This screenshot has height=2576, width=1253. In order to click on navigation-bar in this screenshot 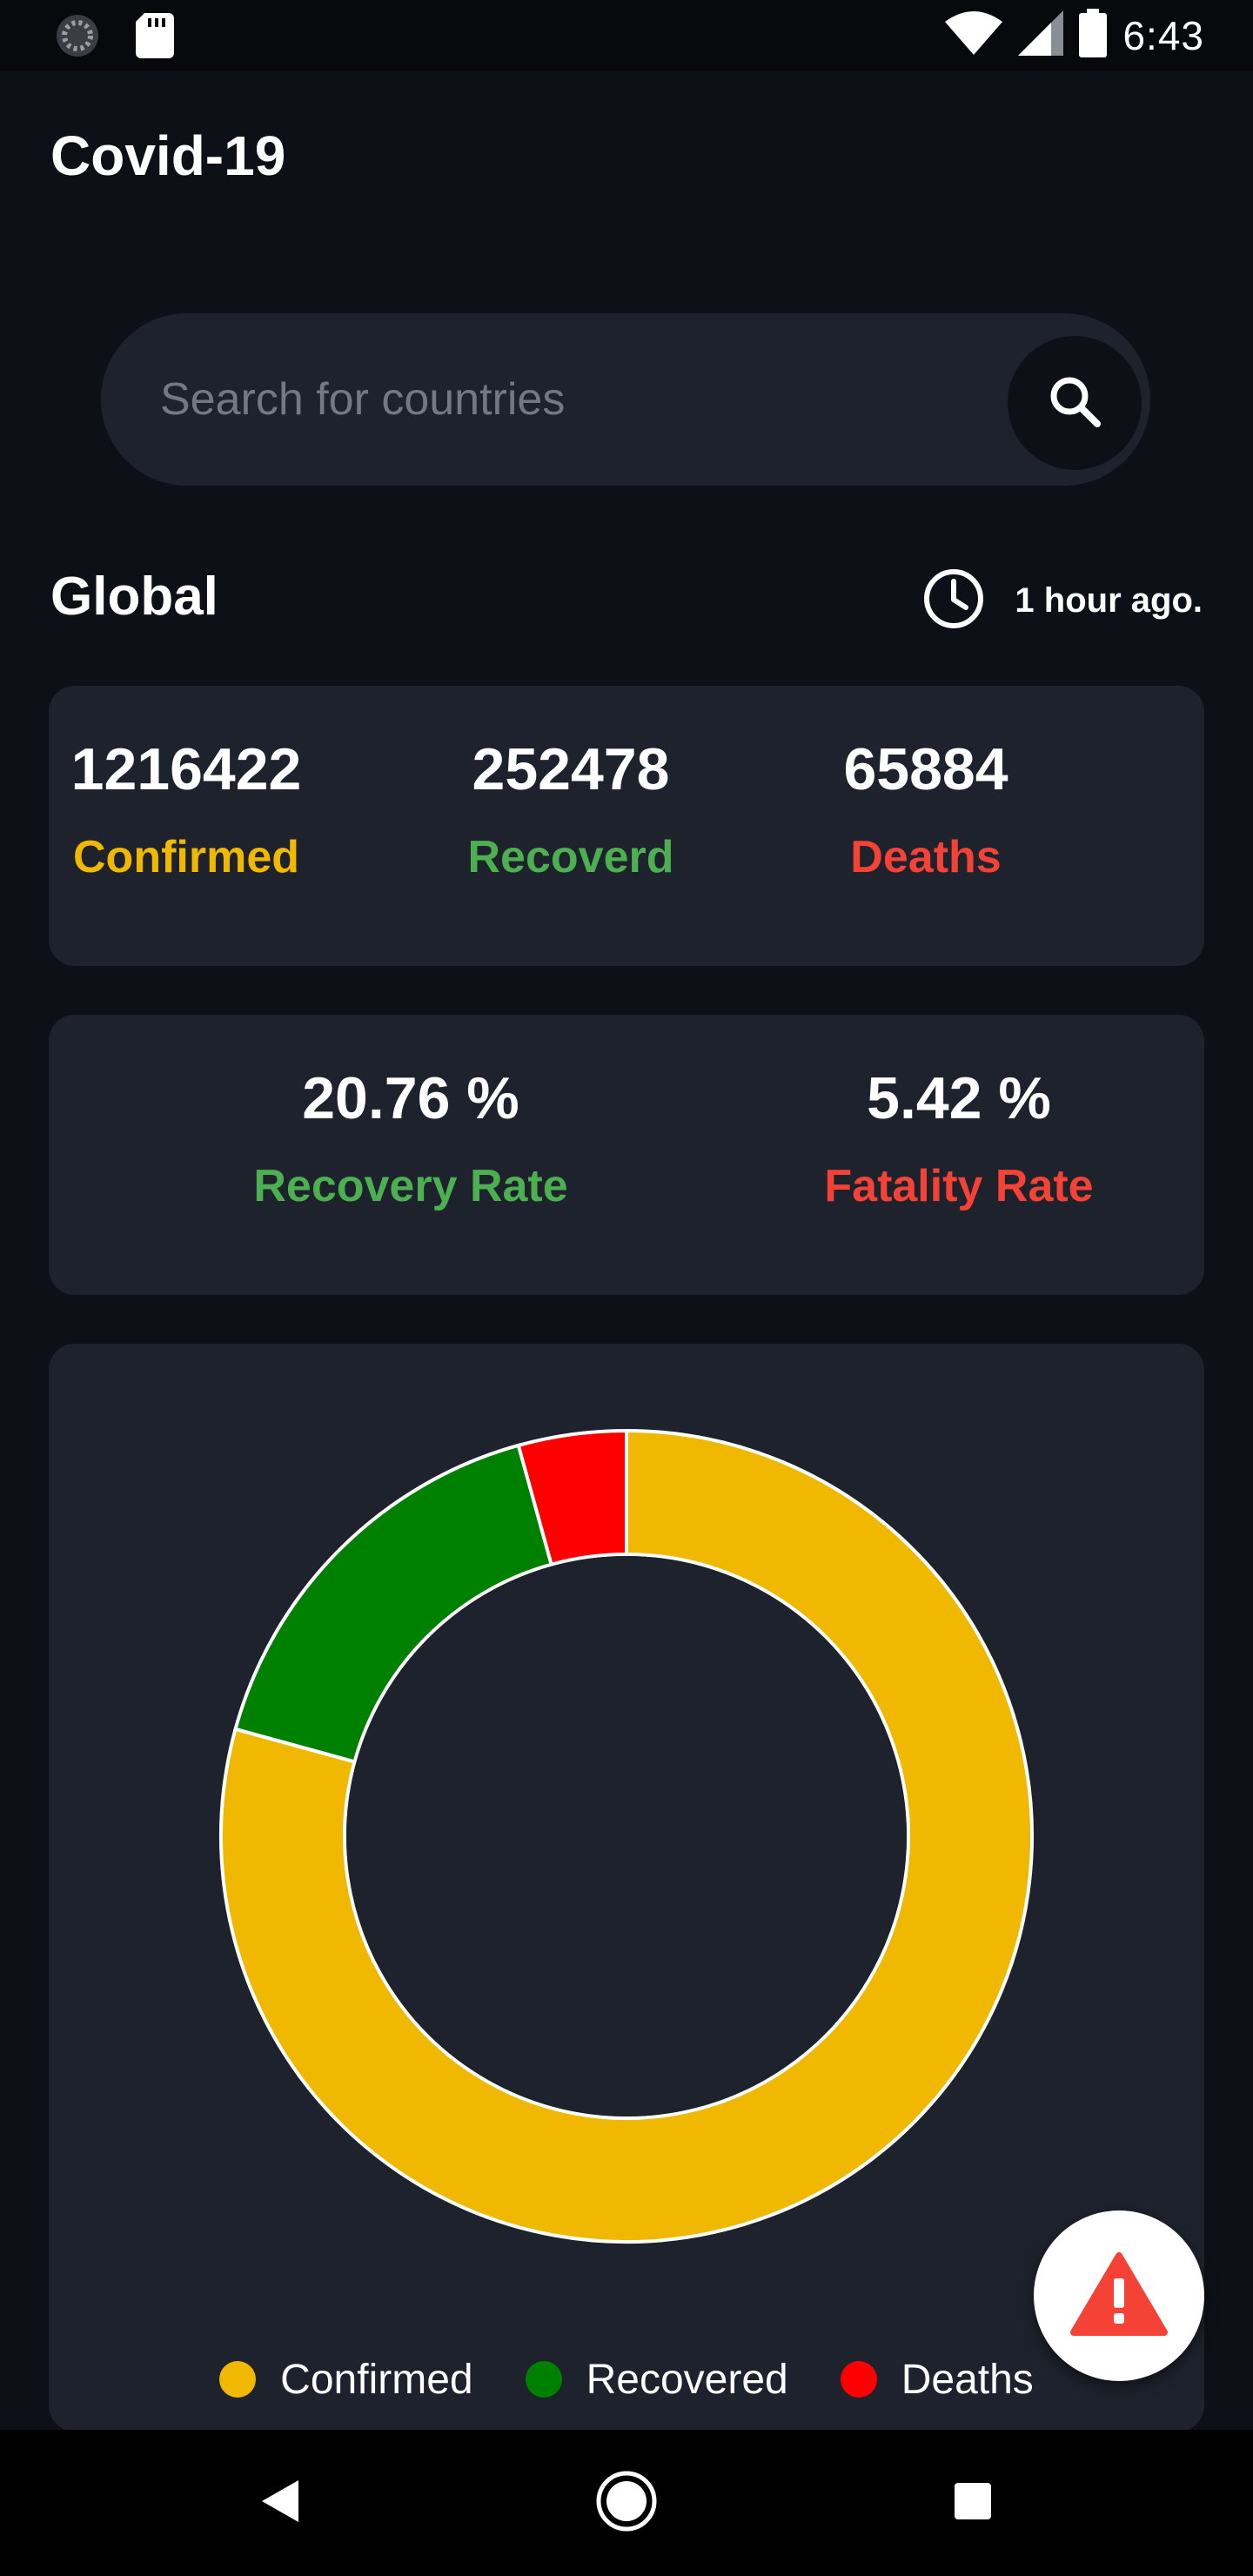, I will do `click(626, 2503)`.